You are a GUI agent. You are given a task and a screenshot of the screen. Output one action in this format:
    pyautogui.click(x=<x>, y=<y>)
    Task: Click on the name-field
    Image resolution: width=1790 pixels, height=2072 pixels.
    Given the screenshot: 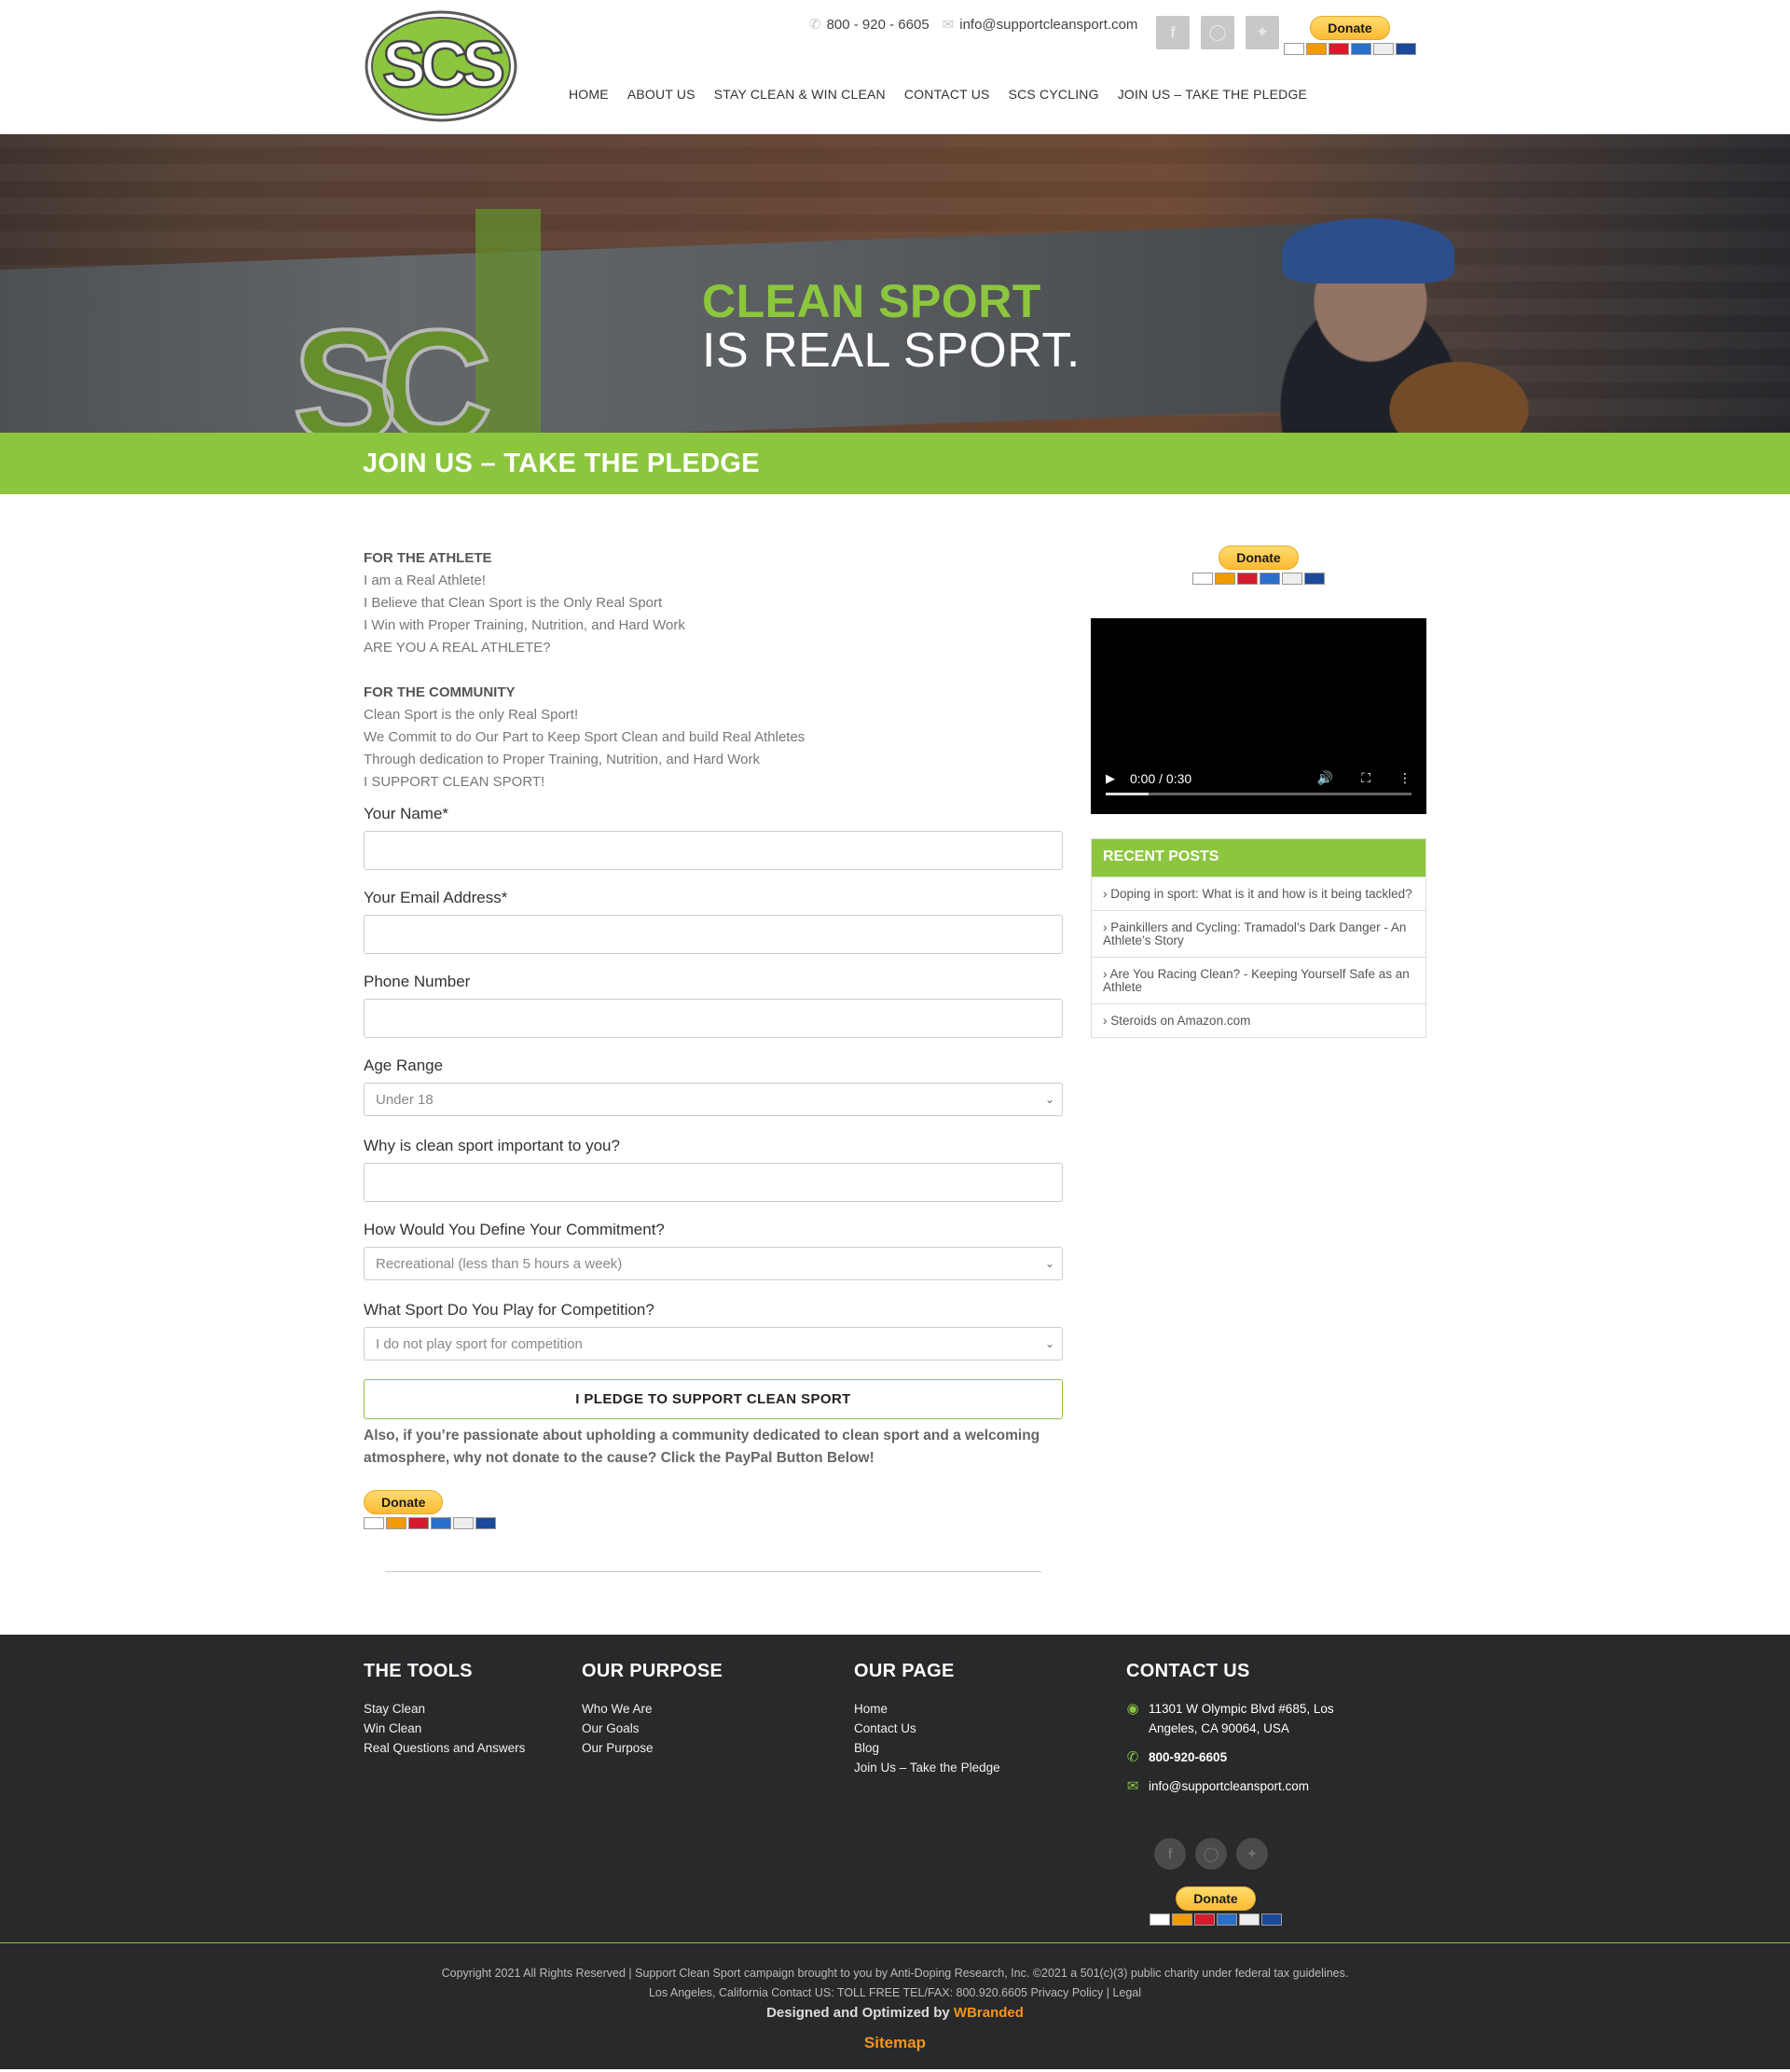 What is the action you would take?
    pyautogui.click(x=713, y=850)
    